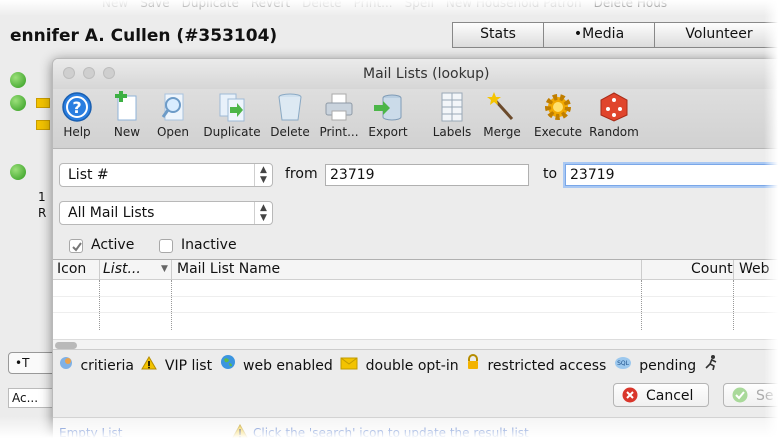  I want to click on tab-volunteer: Volunteer, so click(716, 35).